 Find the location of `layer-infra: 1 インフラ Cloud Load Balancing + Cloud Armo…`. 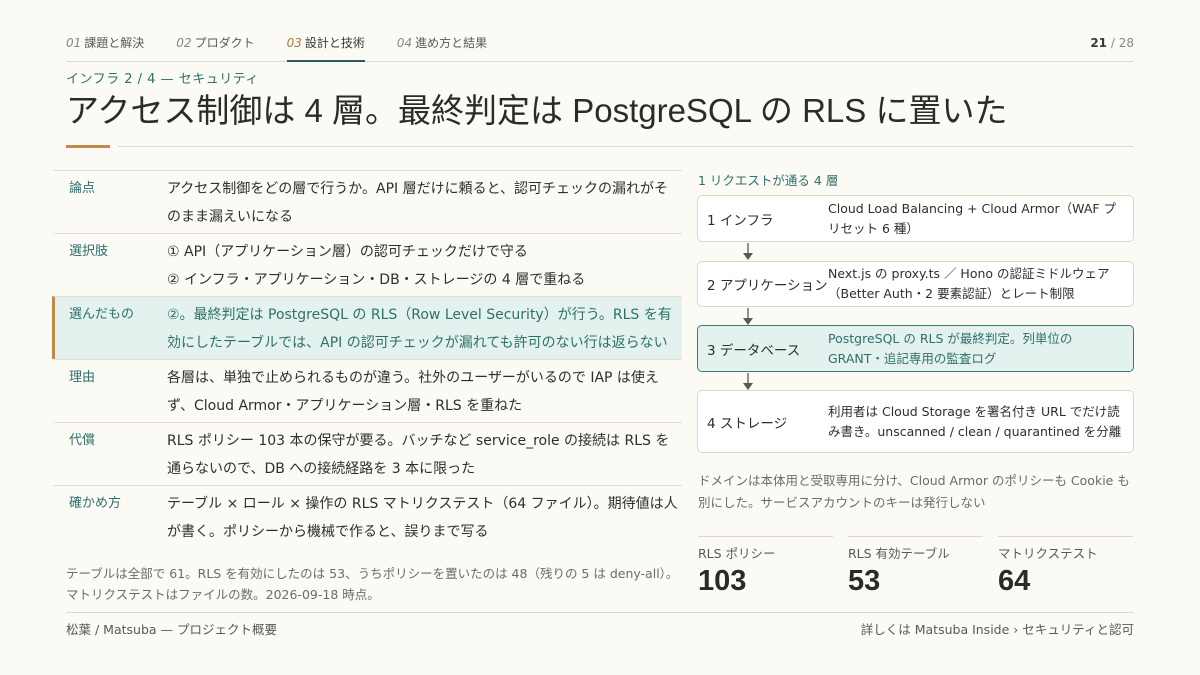

layer-infra: 1 インフラ Cloud Load Balancing + Cloud Armo… is located at coordinates (915, 218).